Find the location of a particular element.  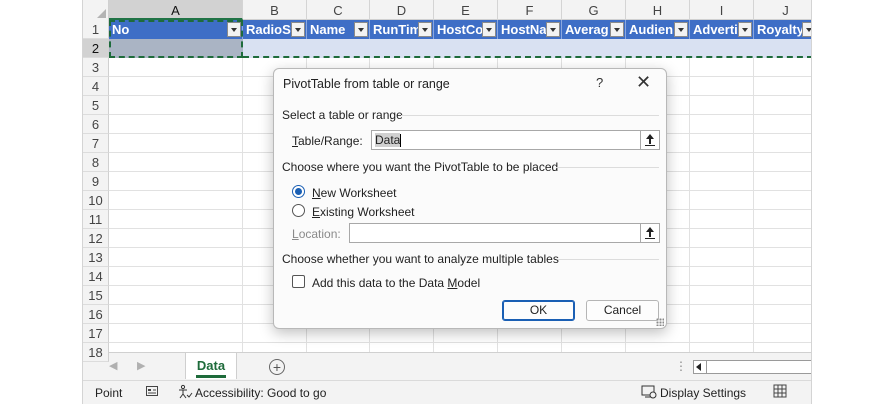

select-all-corner is located at coordinates (96, 10).